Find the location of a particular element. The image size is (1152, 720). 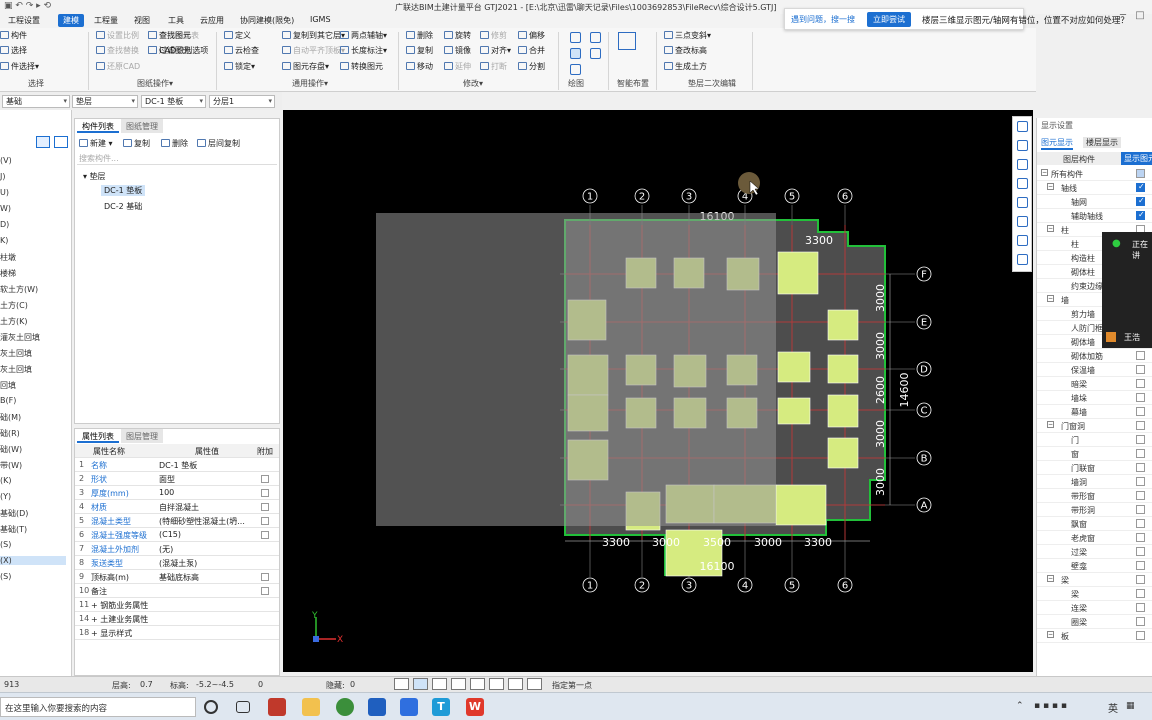

ribbon-button: 云检查 is located at coordinates (241, 50).